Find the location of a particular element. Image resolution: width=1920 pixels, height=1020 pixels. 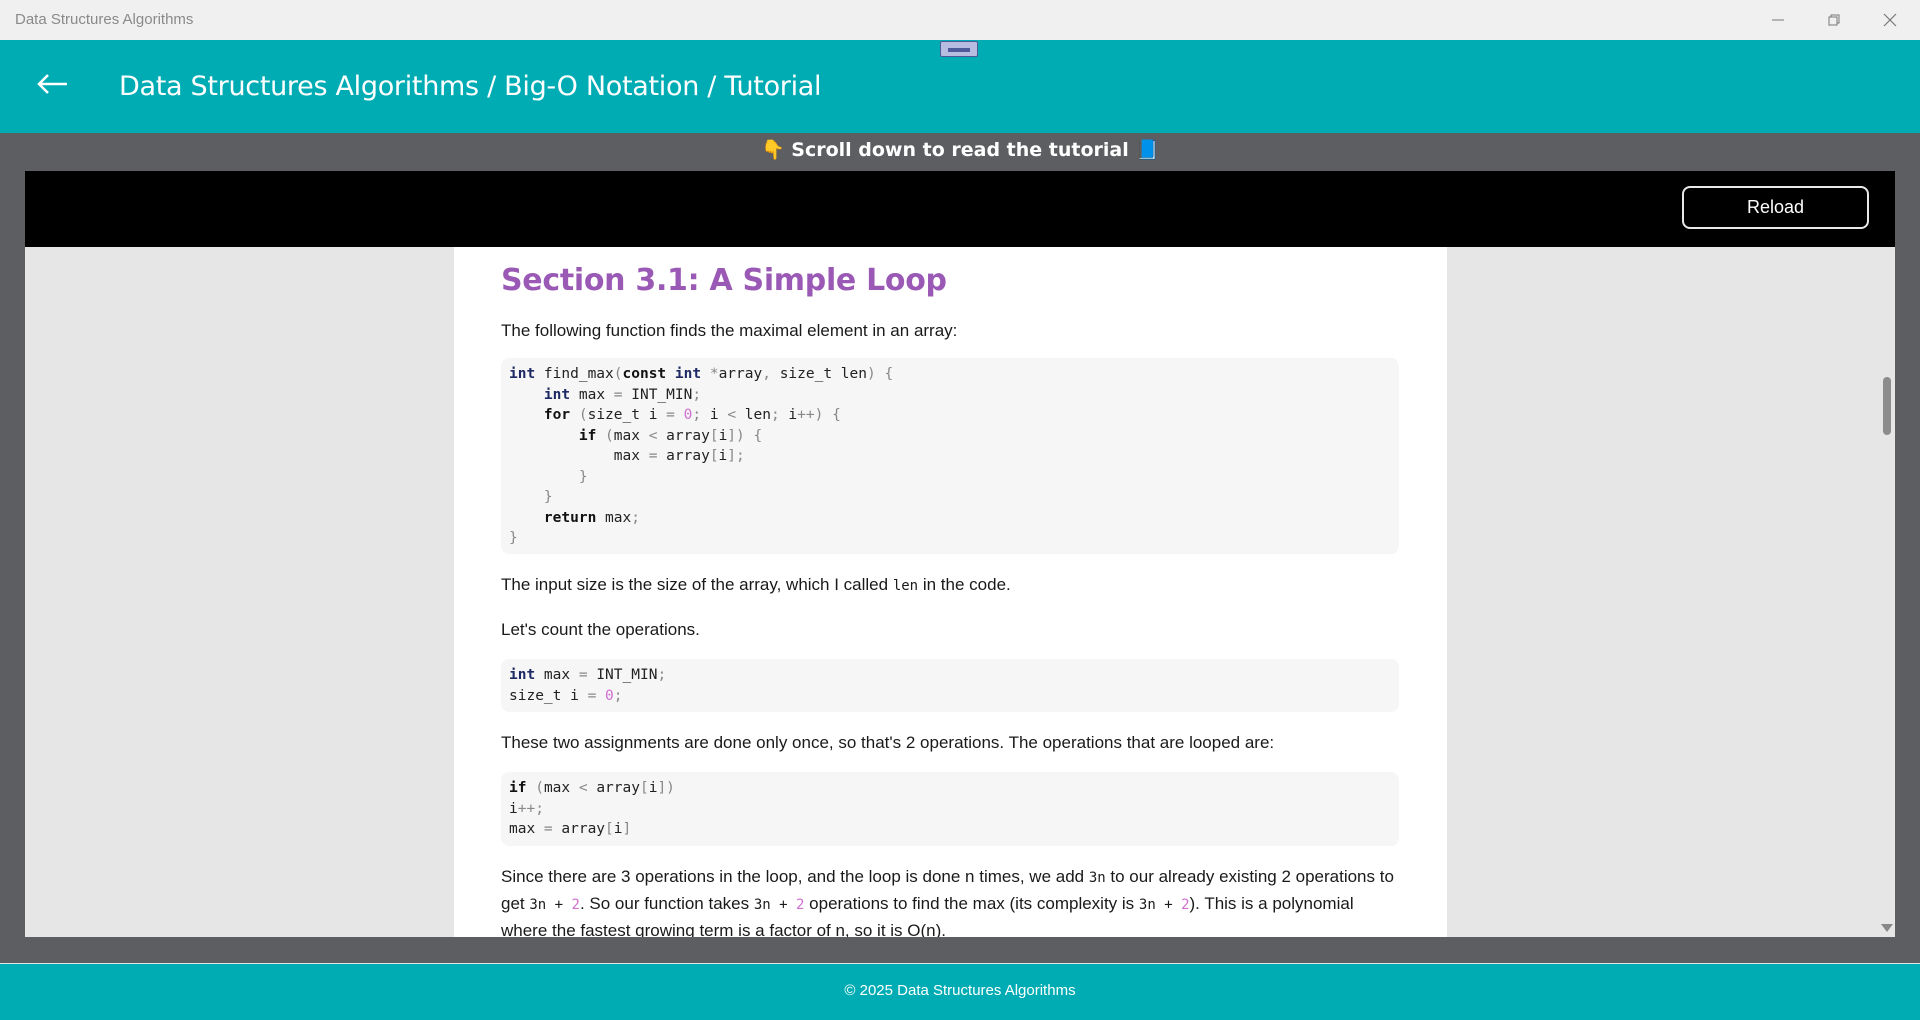

arrow-left-icon is located at coordinates (52, 84).